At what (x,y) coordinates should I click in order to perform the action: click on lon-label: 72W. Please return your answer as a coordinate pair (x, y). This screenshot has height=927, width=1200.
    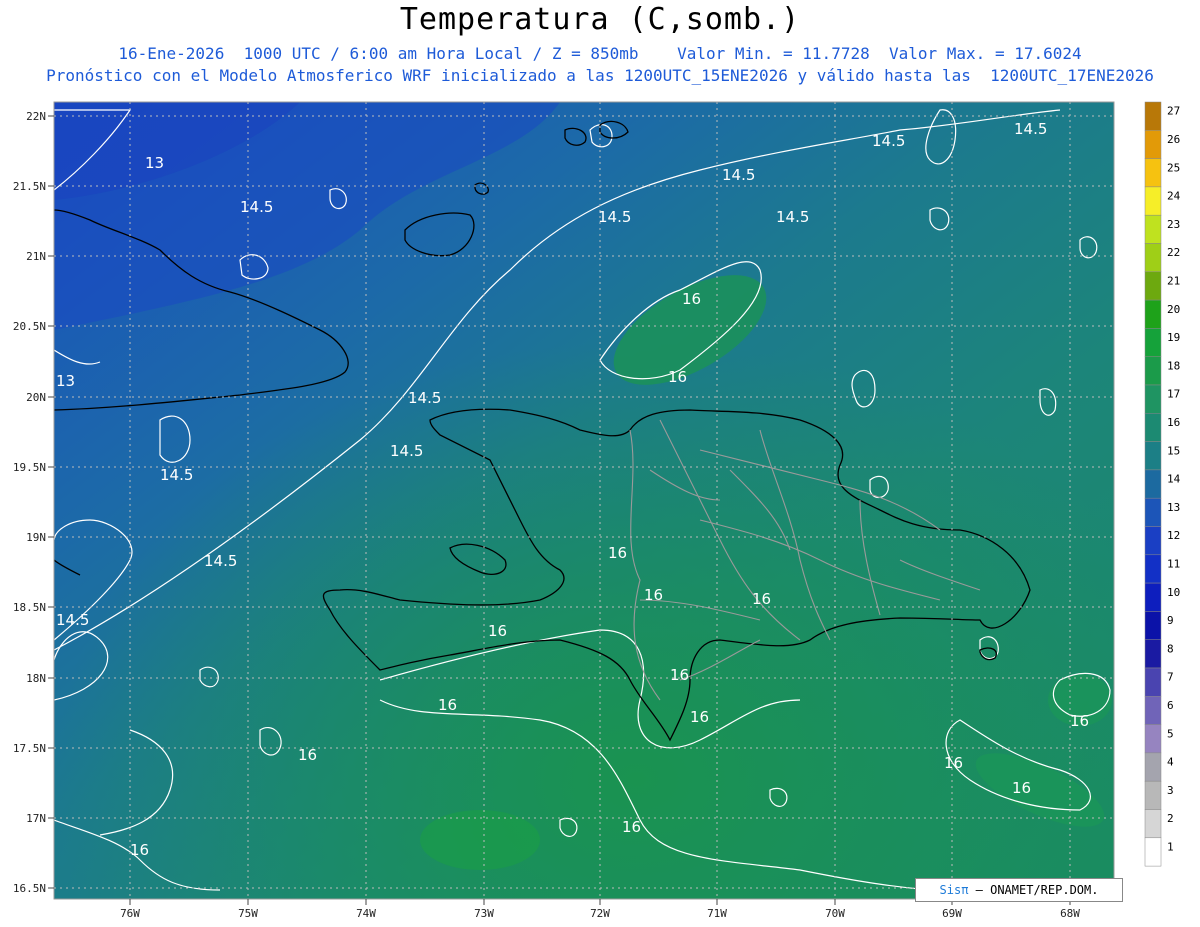
    Looking at the image, I should click on (600, 913).